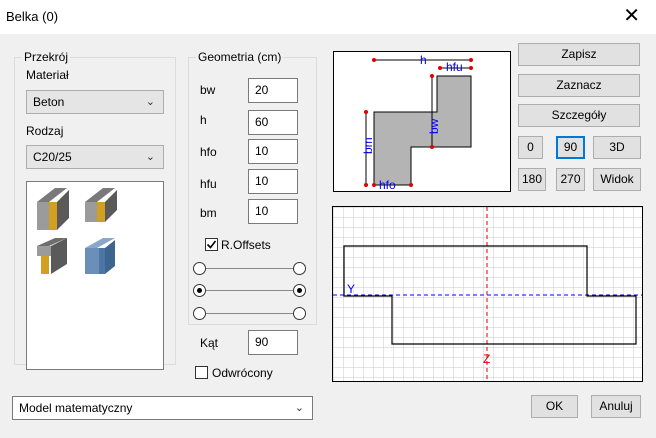  I want to click on rotate-270-button: 270, so click(570, 179).